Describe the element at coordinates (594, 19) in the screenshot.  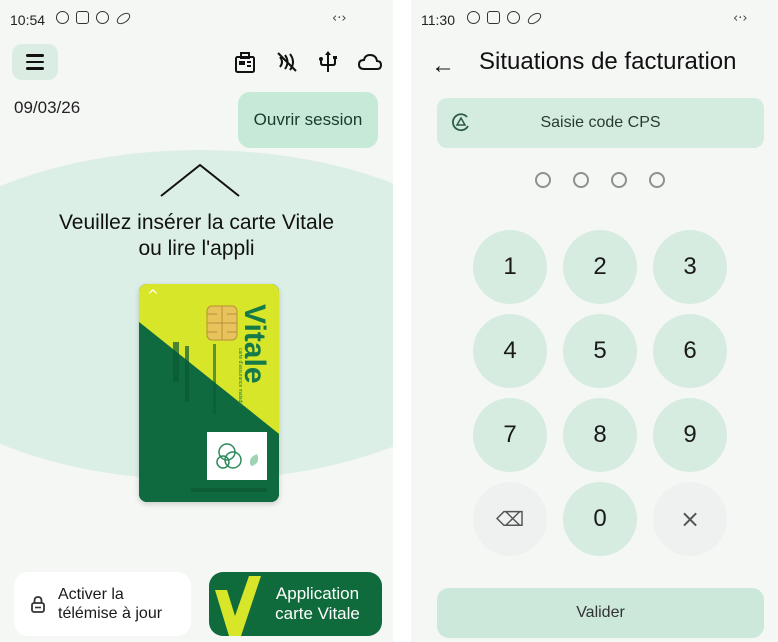
I see `status-bar: 11:30 ‹·›` at that location.